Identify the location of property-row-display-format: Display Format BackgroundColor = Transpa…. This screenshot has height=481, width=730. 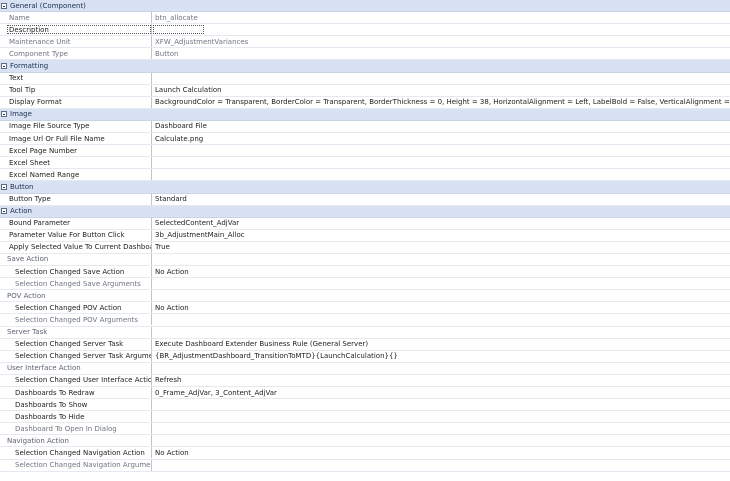
(365, 102).